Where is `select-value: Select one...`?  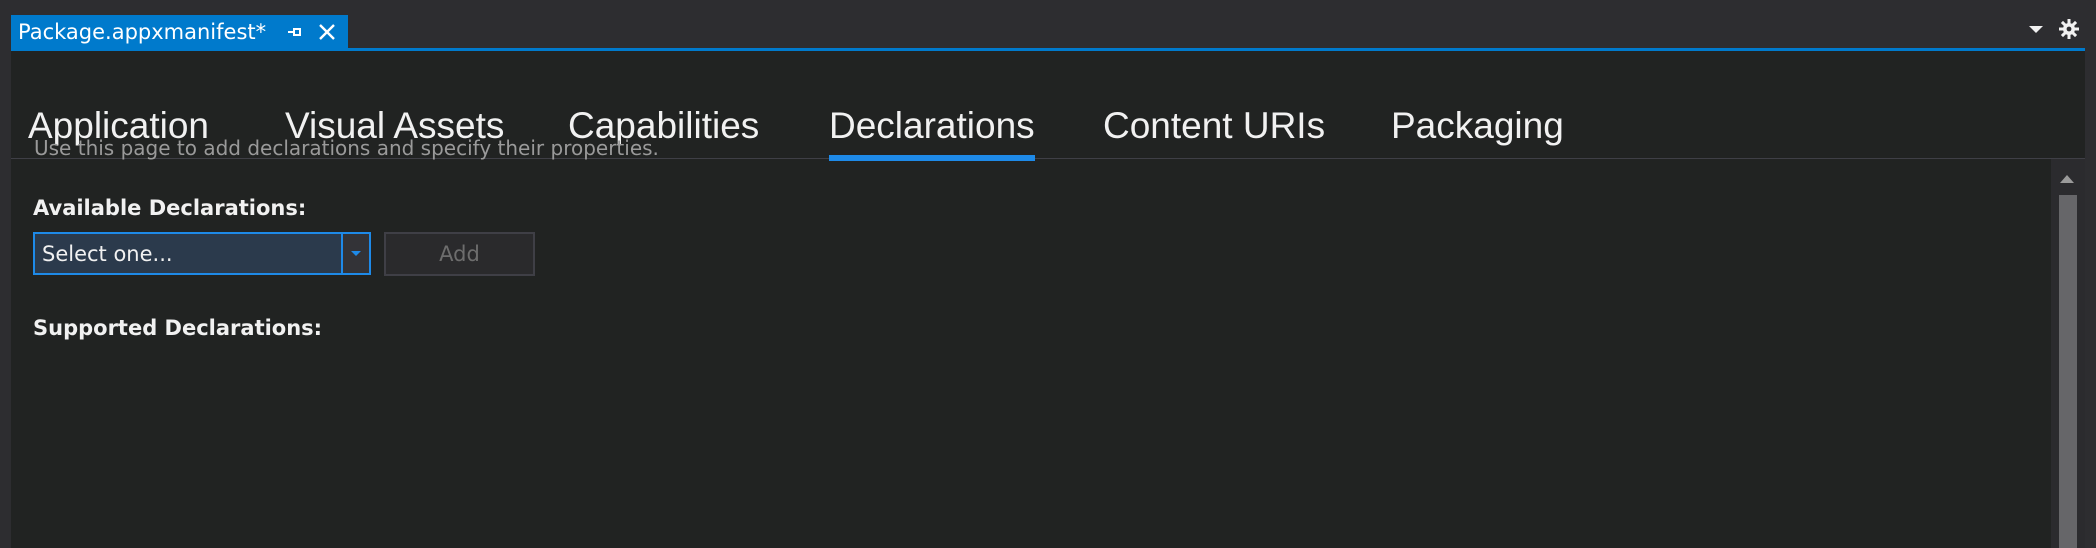 select-value: Select one... is located at coordinates (107, 253).